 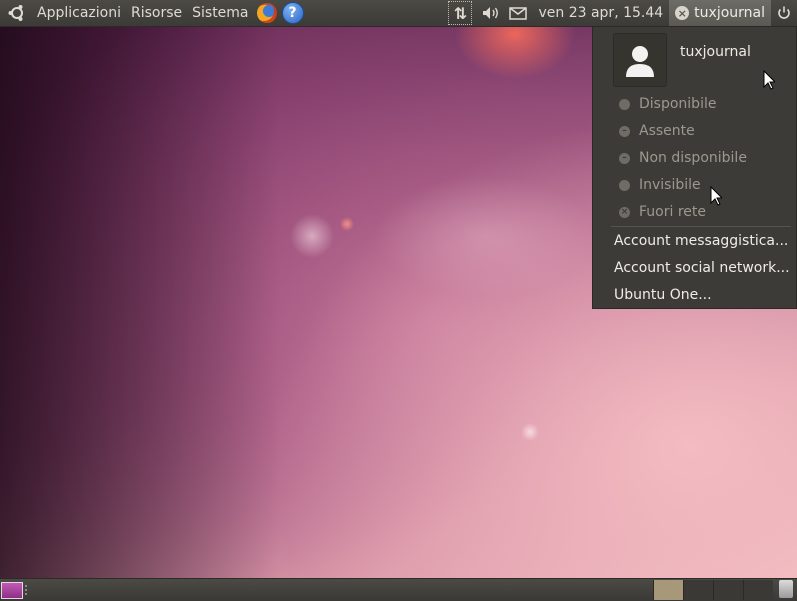 I want to click on user-menu-label: tuxjournal, so click(x=729, y=13).